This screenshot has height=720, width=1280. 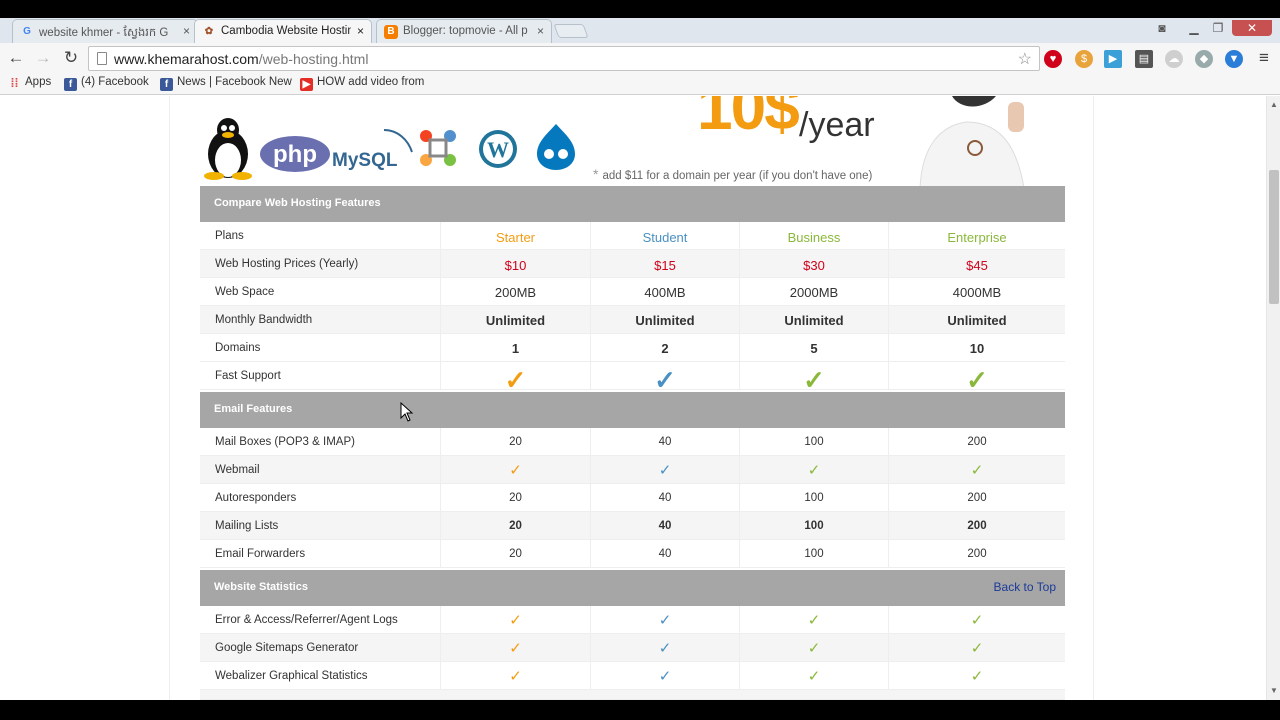 What do you see at coordinates (556, 147) in the screenshot?
I see `drupal-logo` at bounding box center [556, 147].